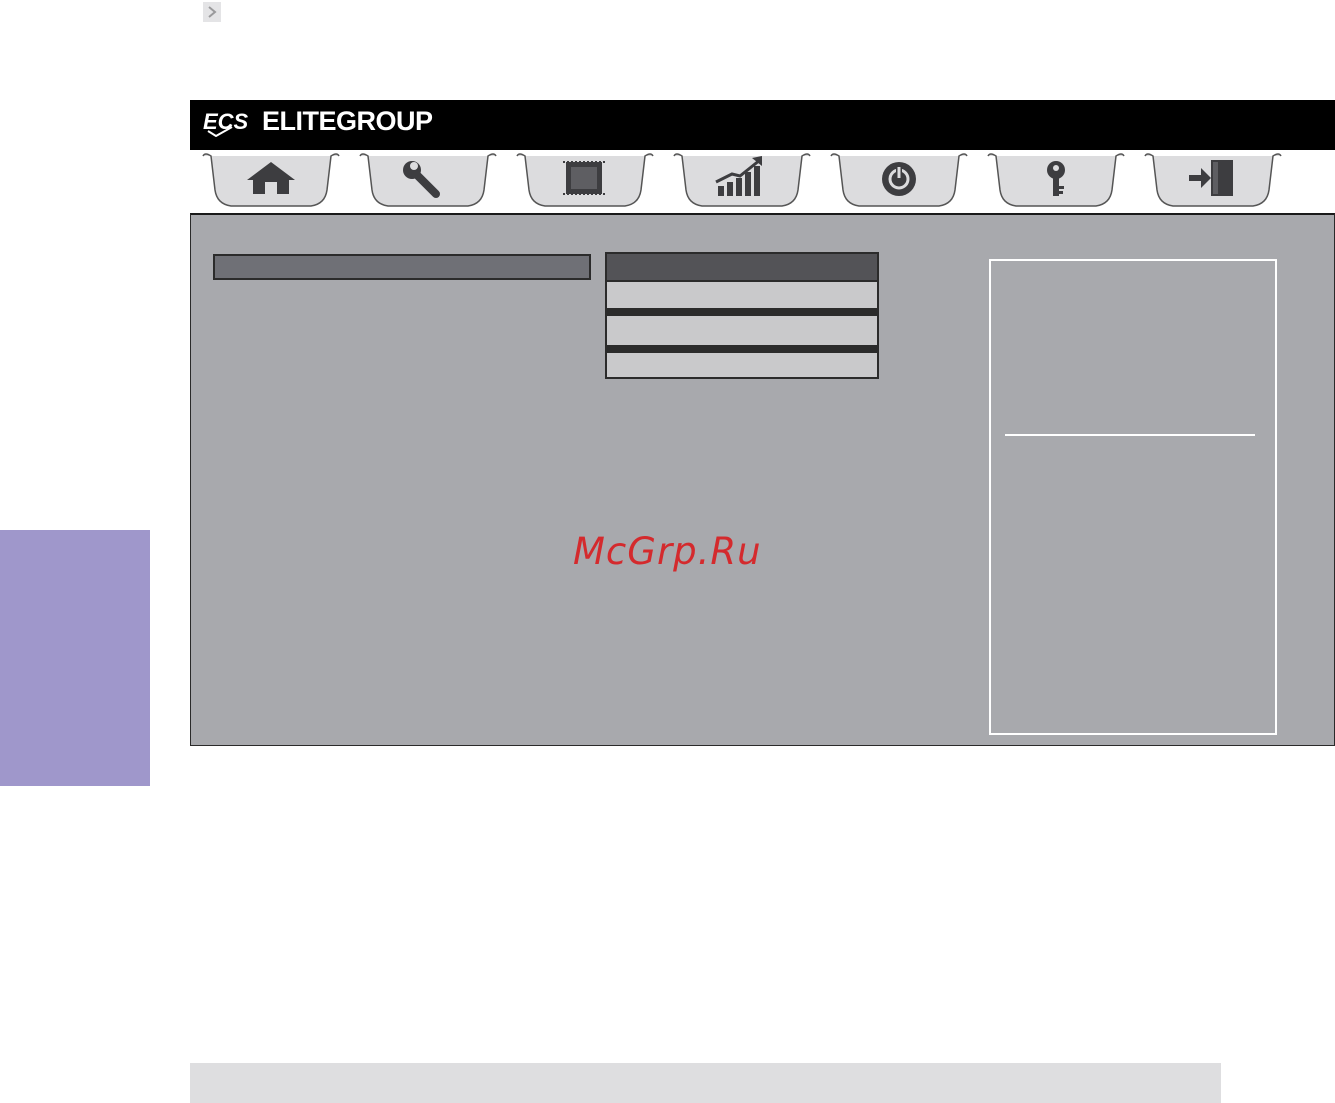 The image size is (1335, 1103). Describe the element at coordinates (1213, 181) in the screenshot. I see `tab-exit` at that location.